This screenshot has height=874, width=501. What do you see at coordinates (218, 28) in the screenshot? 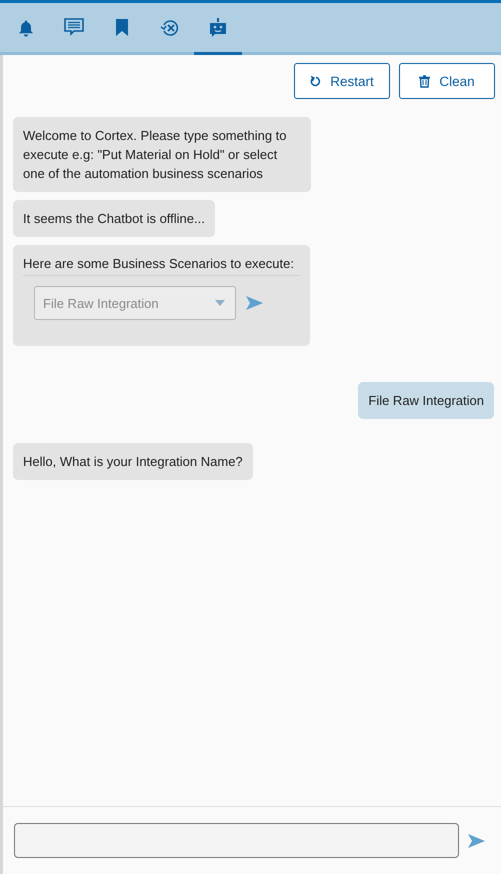
I see `robot-icon` at bounding box center [218, 28].